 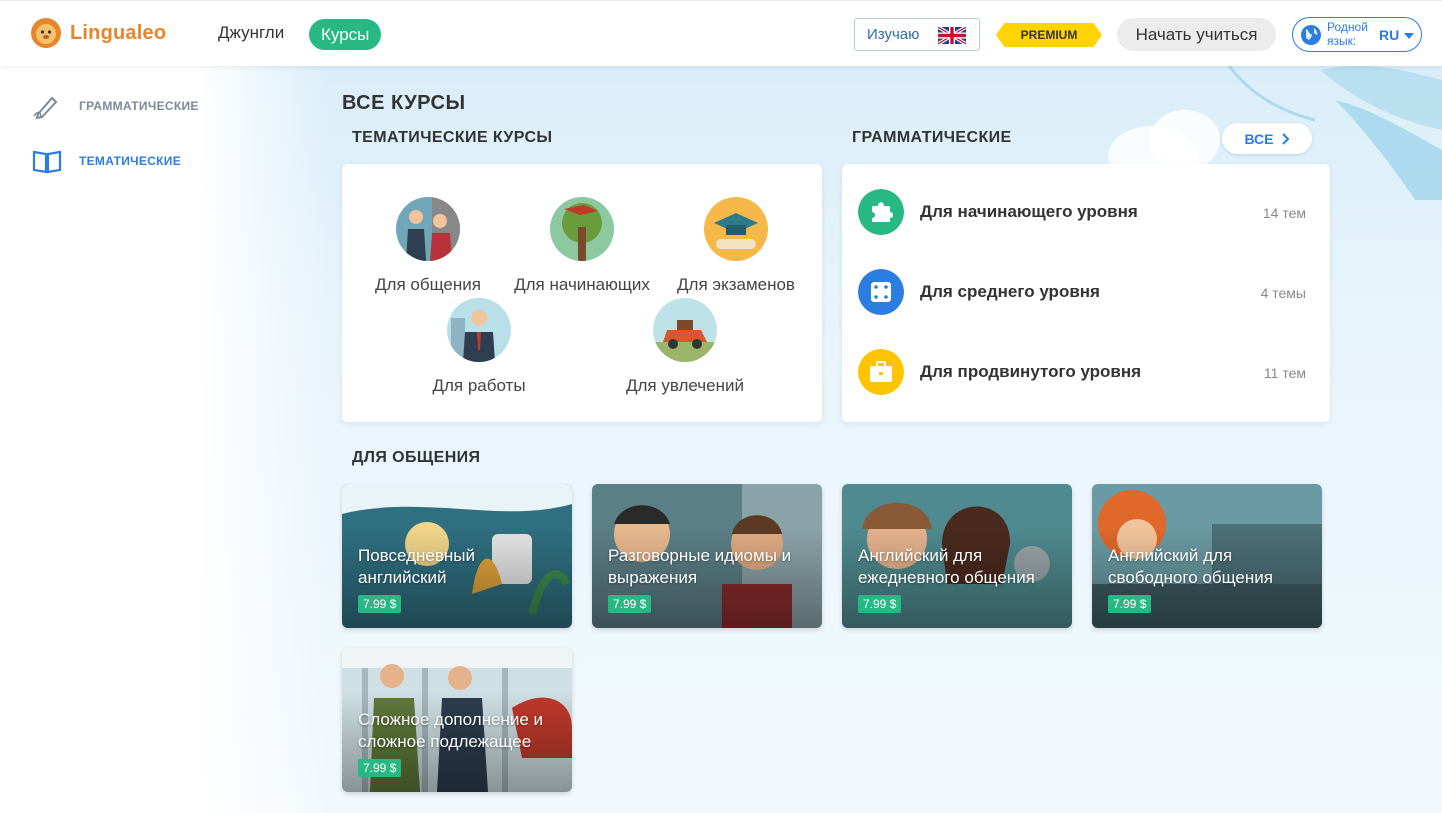 I want to click on all-button-label: ВСЕ, so click(x=1259, y=138).